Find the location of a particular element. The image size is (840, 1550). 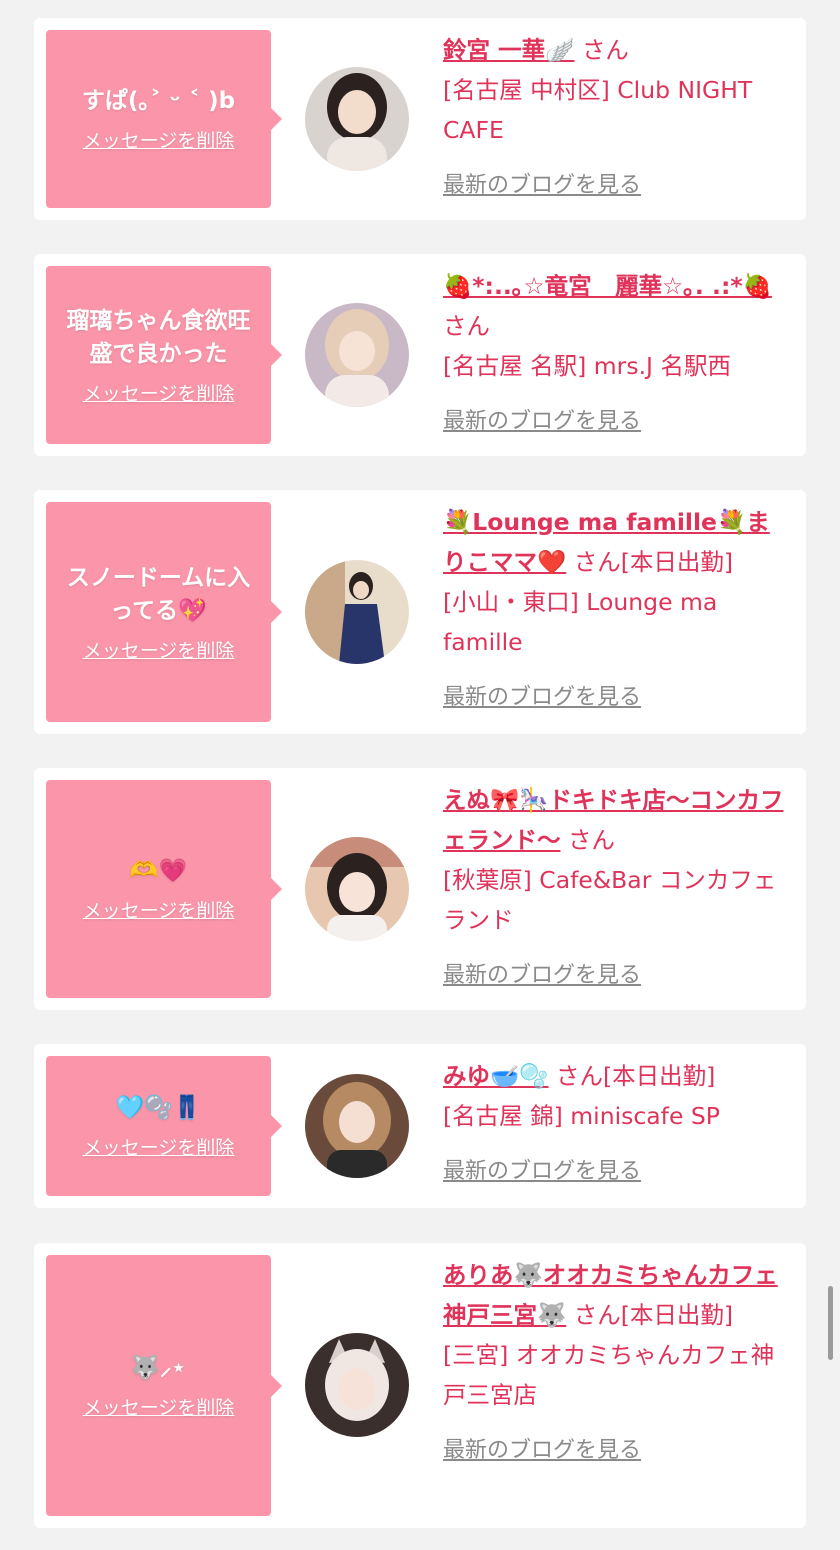

name-line: みゆ🥣🫧 さん[本日出勤] is located at coordinates (618, 1076).